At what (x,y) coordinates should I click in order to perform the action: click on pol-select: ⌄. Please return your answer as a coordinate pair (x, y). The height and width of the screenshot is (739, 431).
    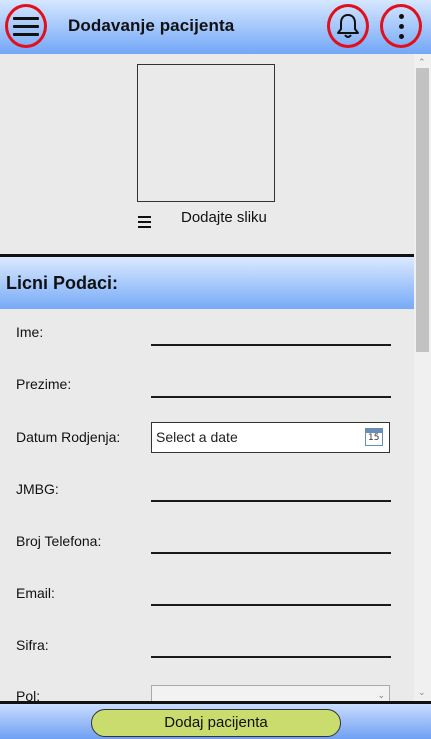
    Looking at the image, I should click on (270, 693).